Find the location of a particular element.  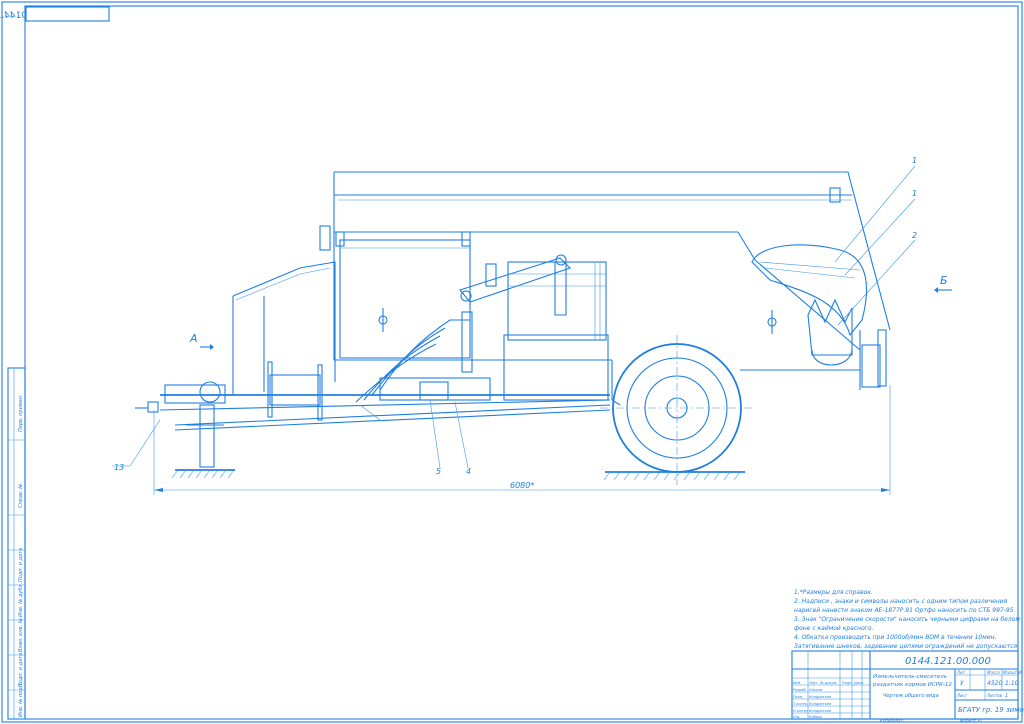

letter: У is located at coordinates (962, 683).